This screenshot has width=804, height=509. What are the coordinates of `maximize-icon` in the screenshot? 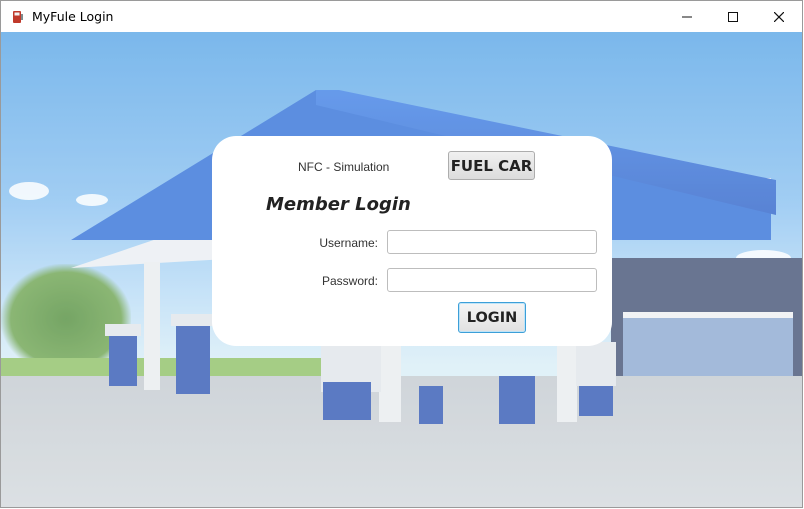 It's located at (733, 16).